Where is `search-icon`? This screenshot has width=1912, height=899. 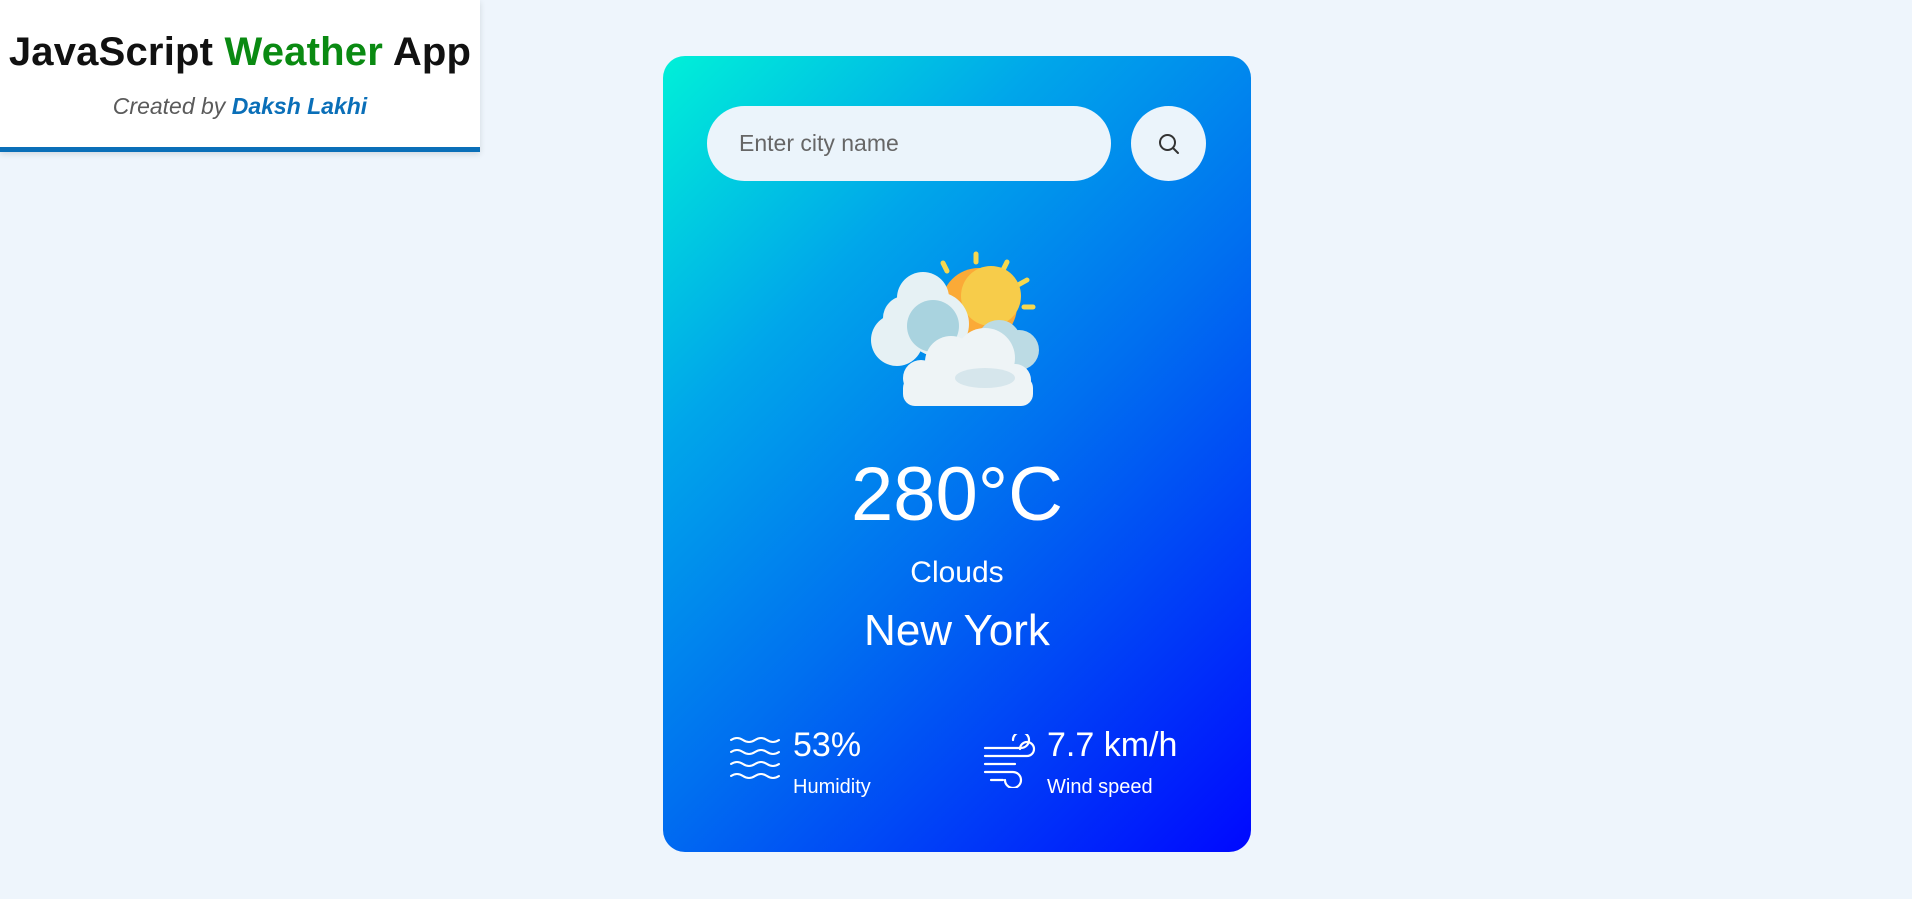
search-icon is located at coordinates (1168, 143).